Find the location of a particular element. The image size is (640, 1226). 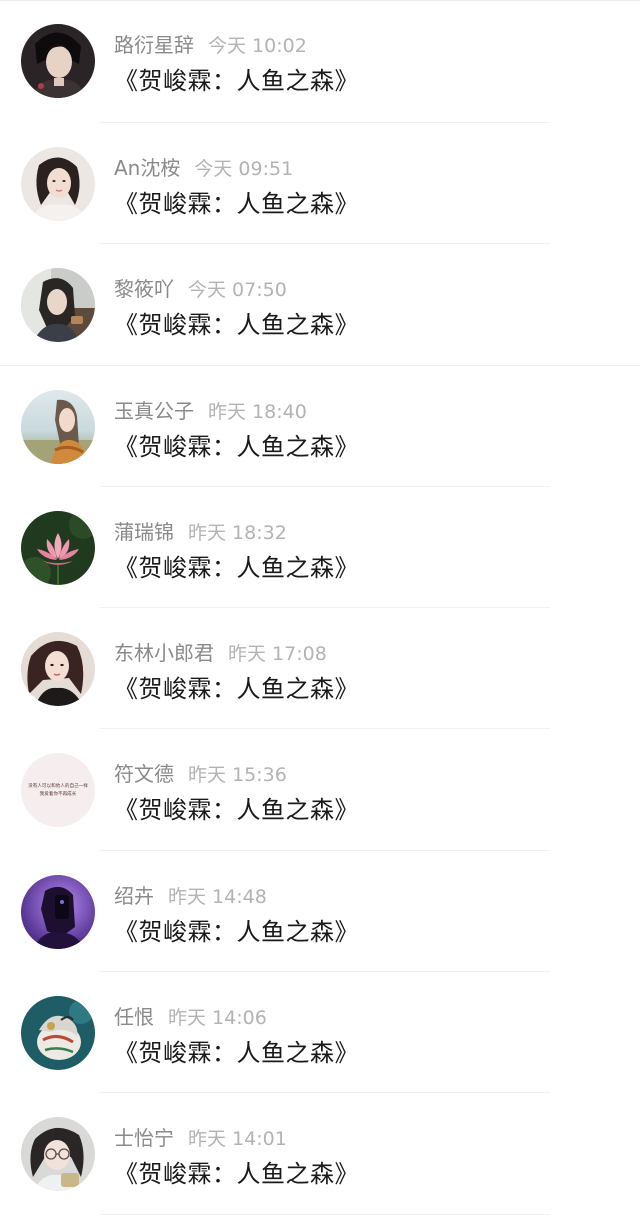

comment-header: An沈桉 今天 09:51 is located at coordinates (203, 168).